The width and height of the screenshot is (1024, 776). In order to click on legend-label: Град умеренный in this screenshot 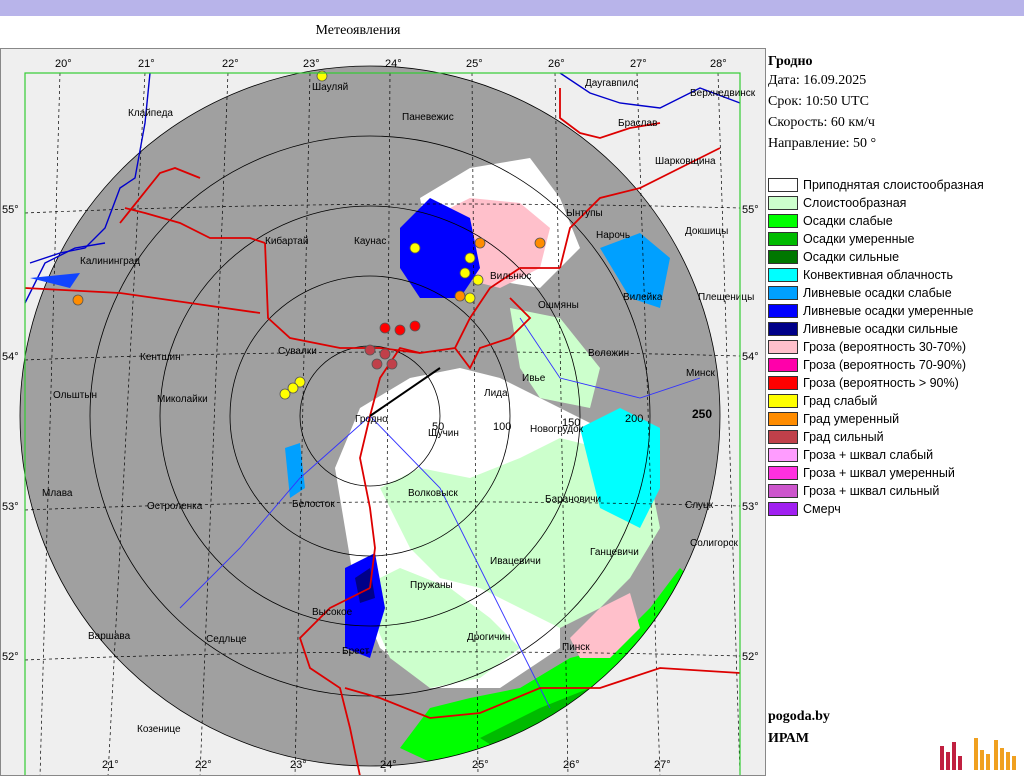, I will do `click(851, 419)`.